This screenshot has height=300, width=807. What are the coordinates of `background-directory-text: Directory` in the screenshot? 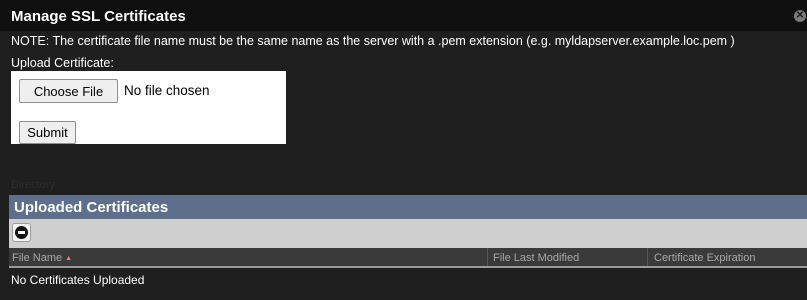 It's located at (33, 185).